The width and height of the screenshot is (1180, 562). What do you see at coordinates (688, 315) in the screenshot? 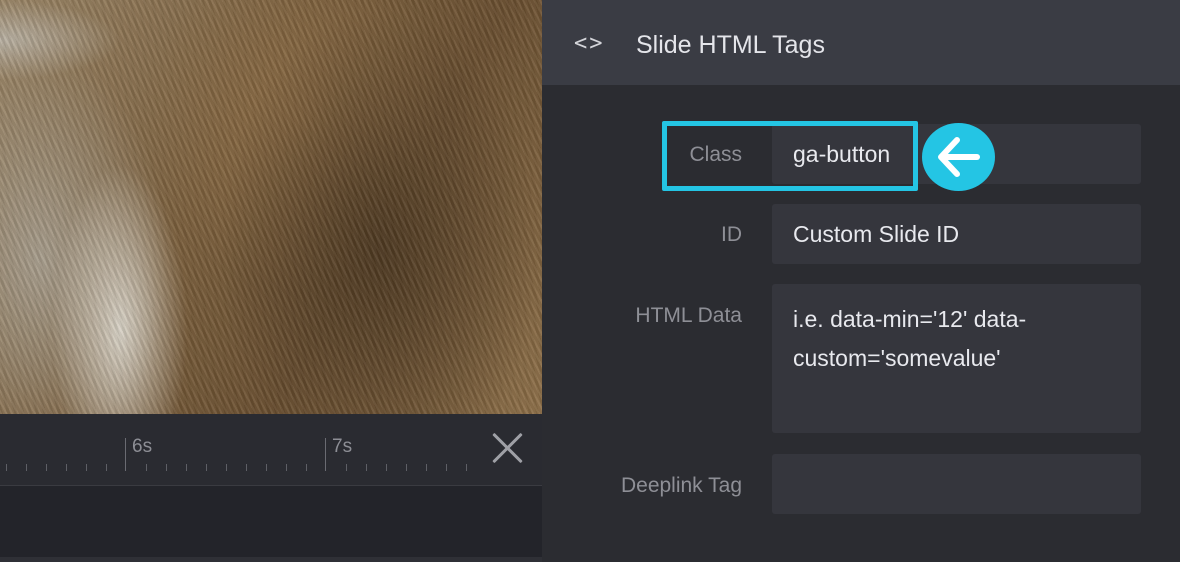
I see `html-data-label: HTML Data` at bounding box center [688, 315].